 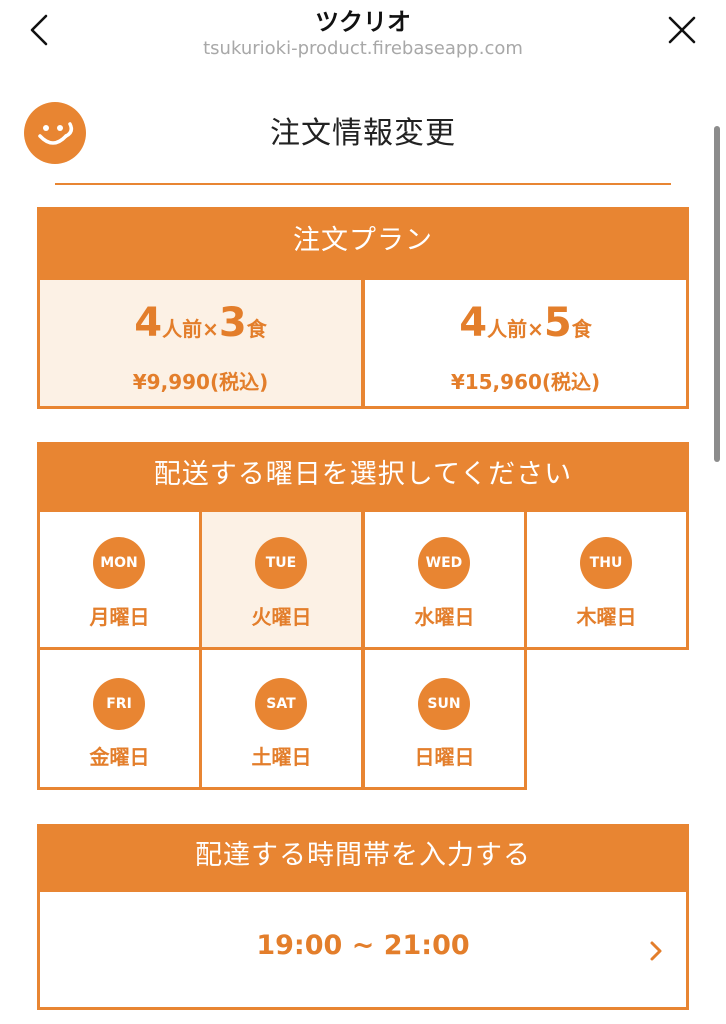 I want to click on day-badge: FRI, so click(x=119, y=704).